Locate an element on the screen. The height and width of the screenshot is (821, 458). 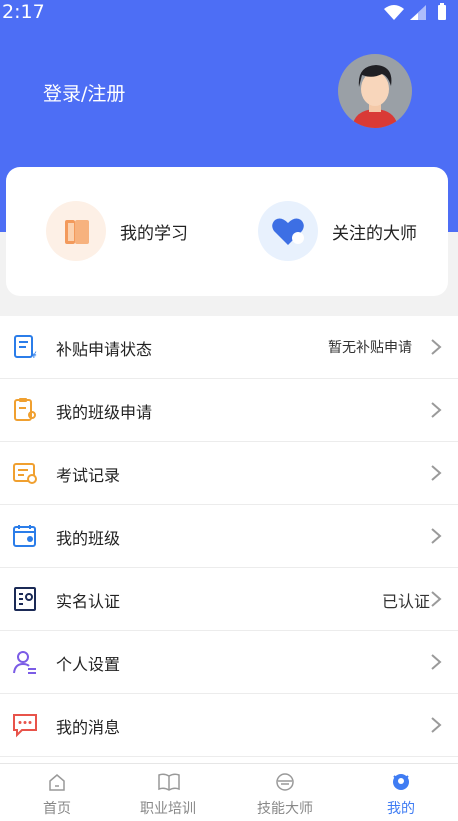
subsidy-status-value: 暂无补贴申请 is located at coordinates (370, 348).